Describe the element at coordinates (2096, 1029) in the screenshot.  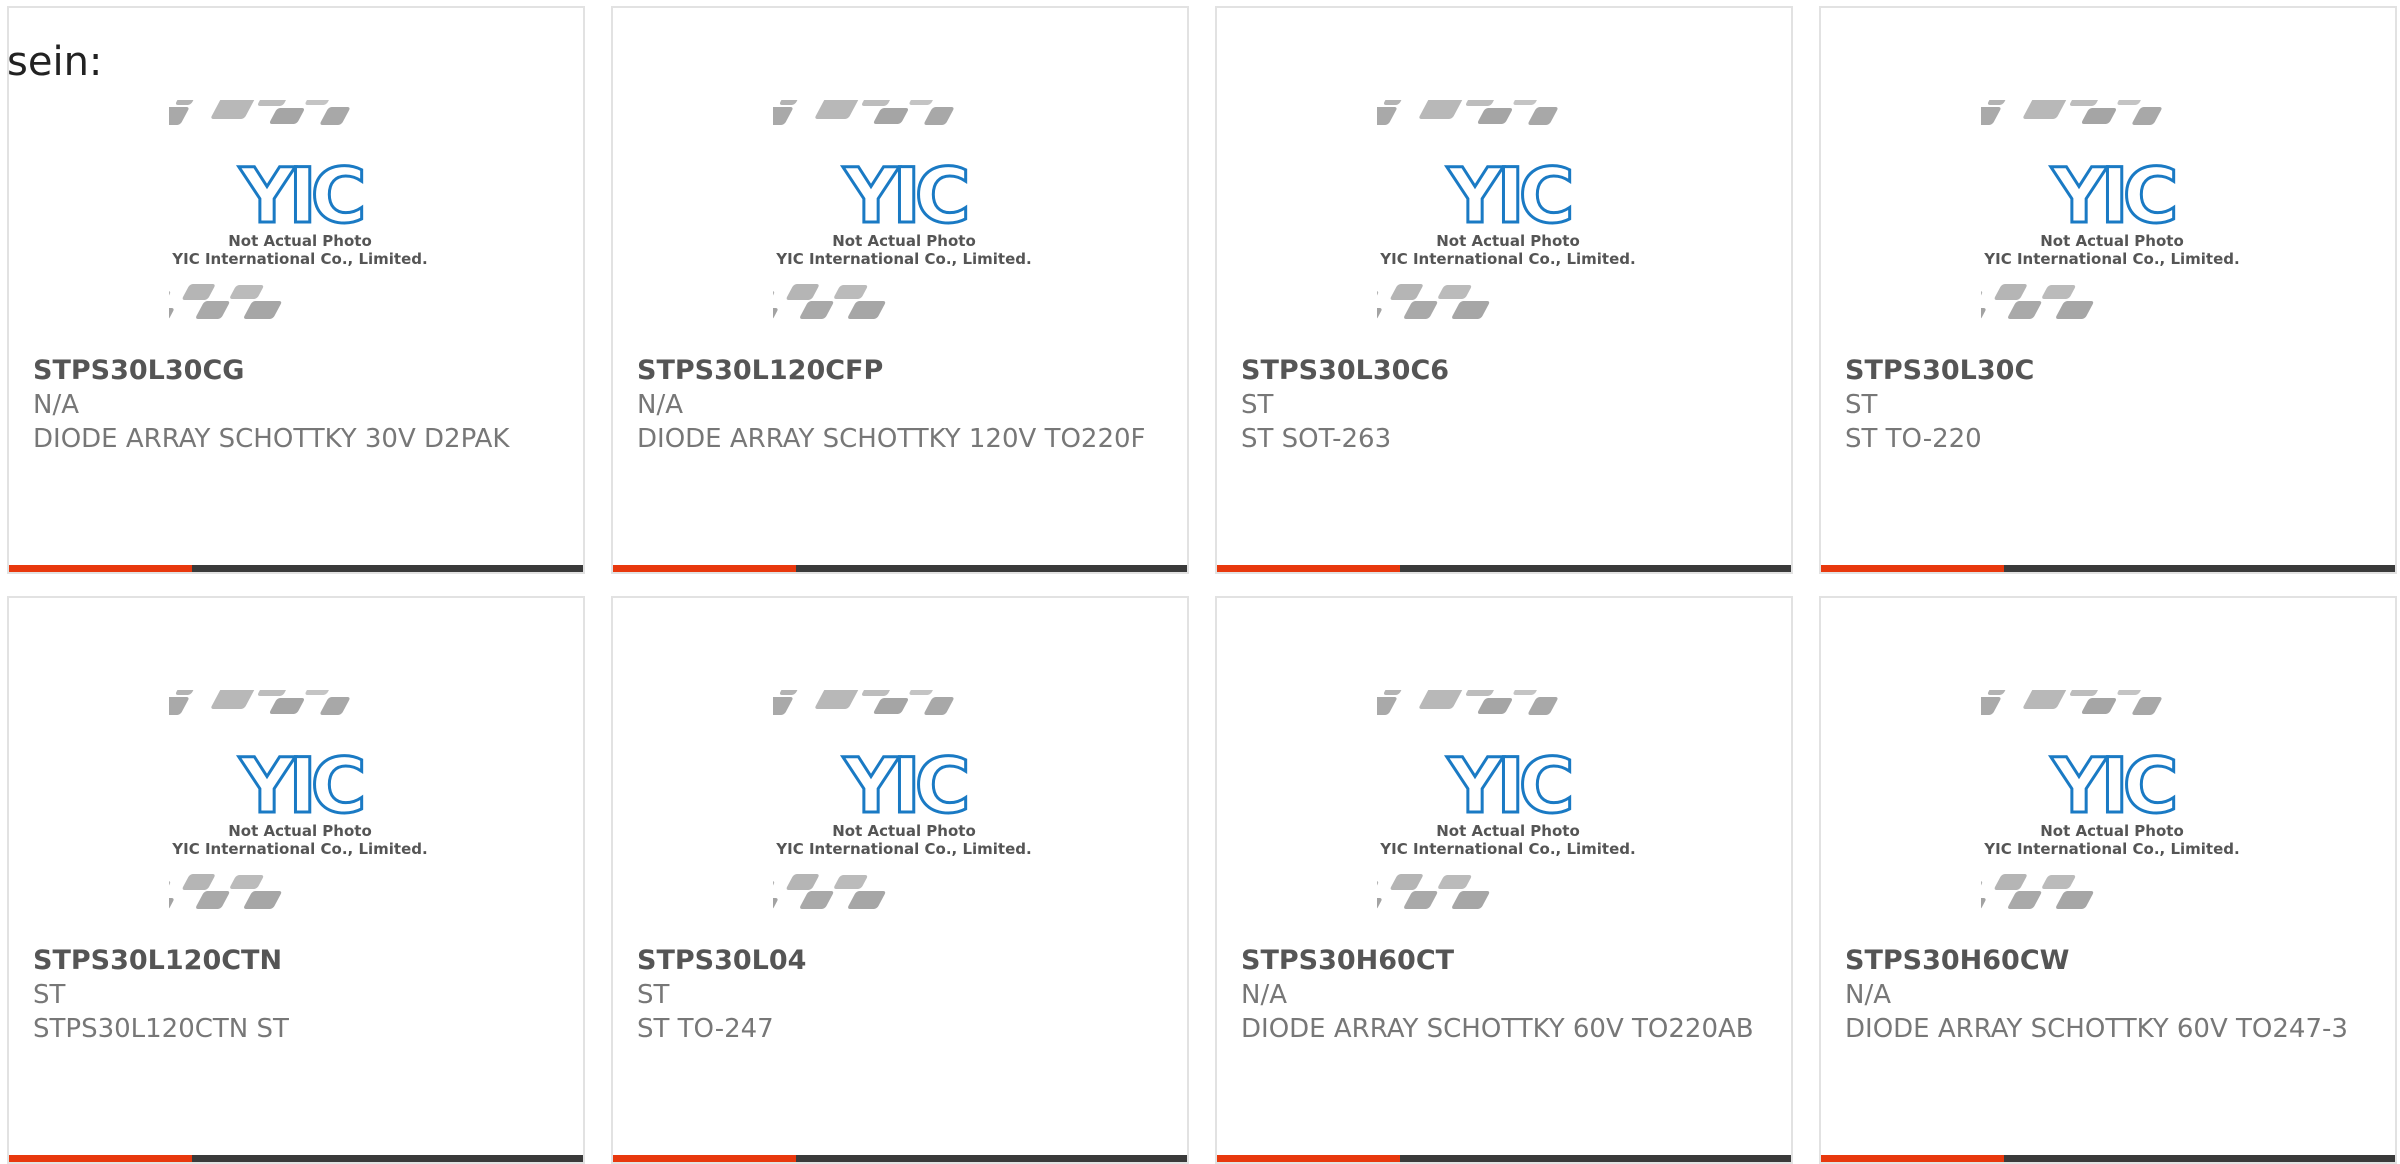
I see `description: DIODE ARRAY SCHOTTKY 60V TO247-3` at that location.